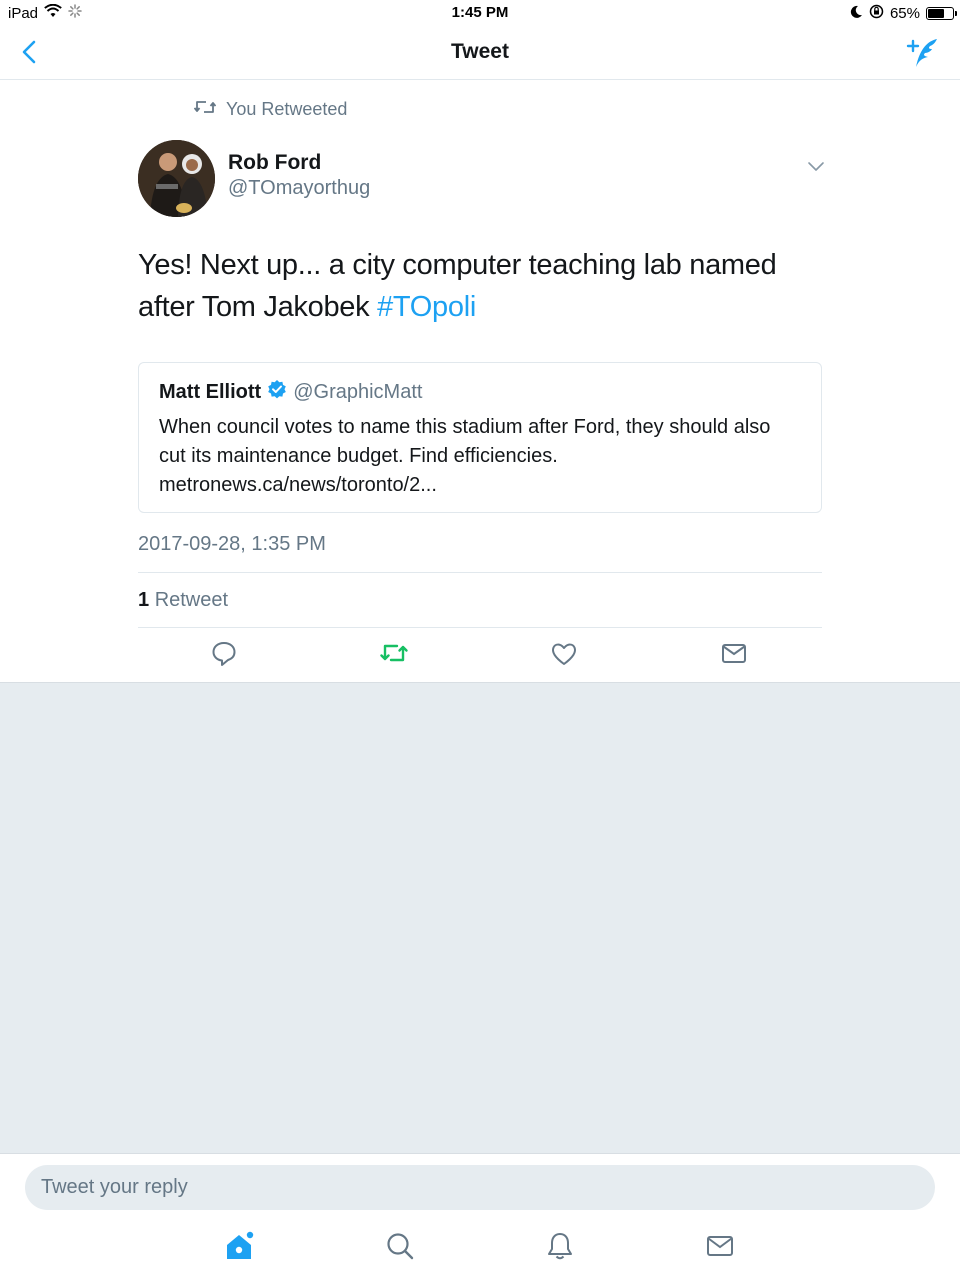  Describe the element at coordinates (299, 188) in the screenshot. I see `author-handle: @TOmayorthug` at that location.